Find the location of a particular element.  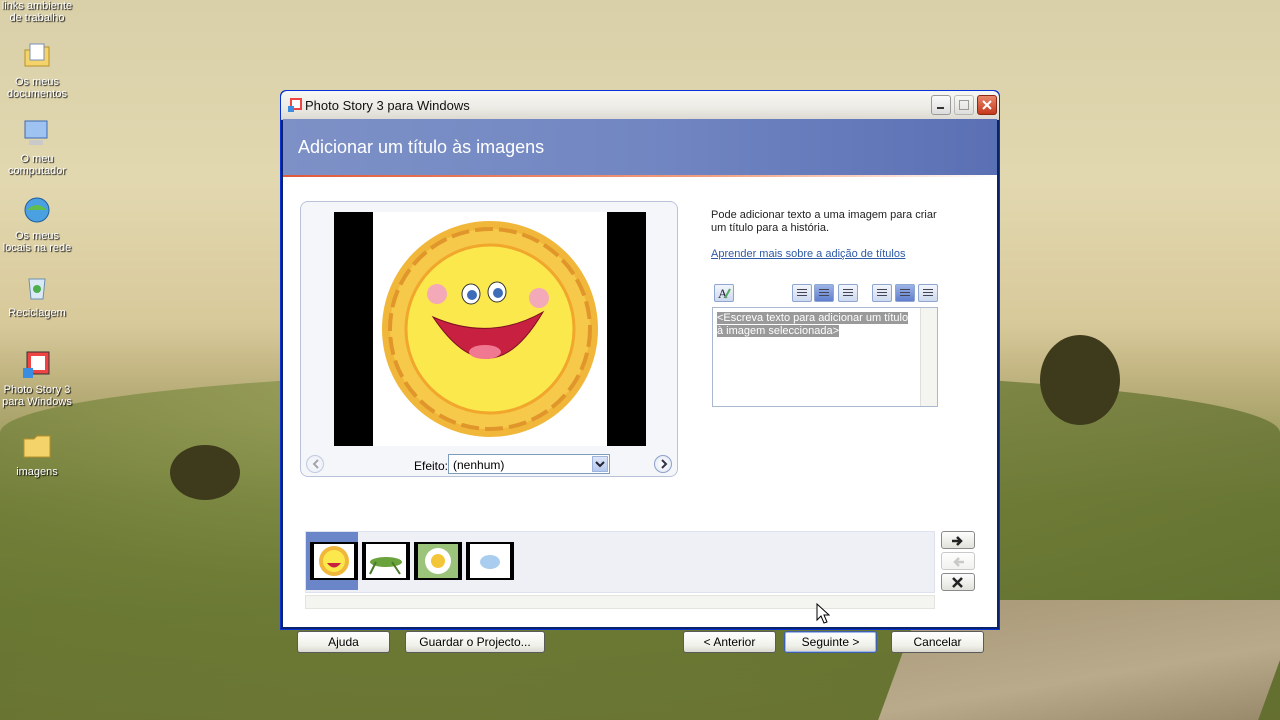

help-button: Ajuda is located at coordinates (343, 642).